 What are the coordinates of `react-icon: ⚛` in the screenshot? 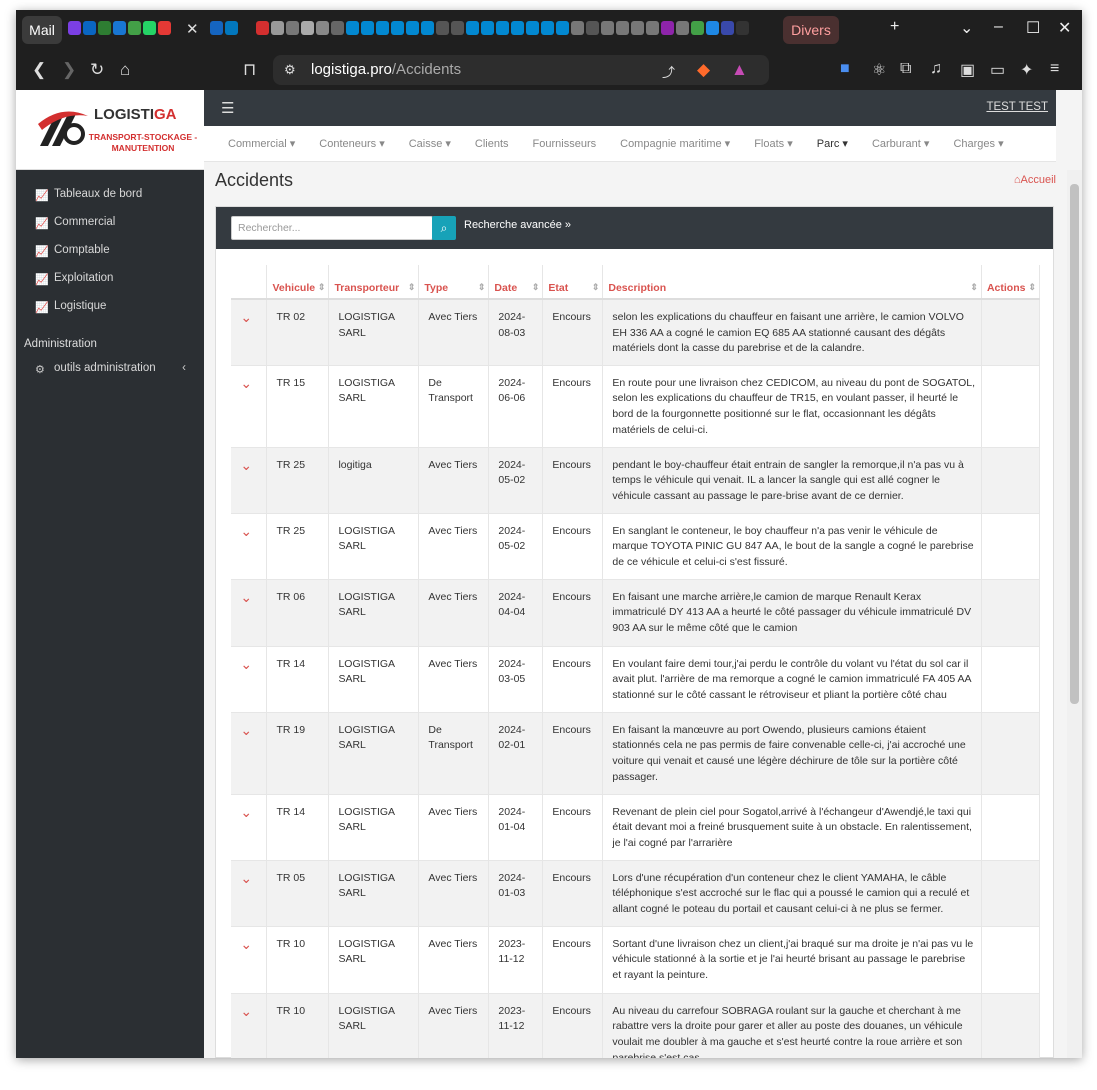 It's located at (879, 70).